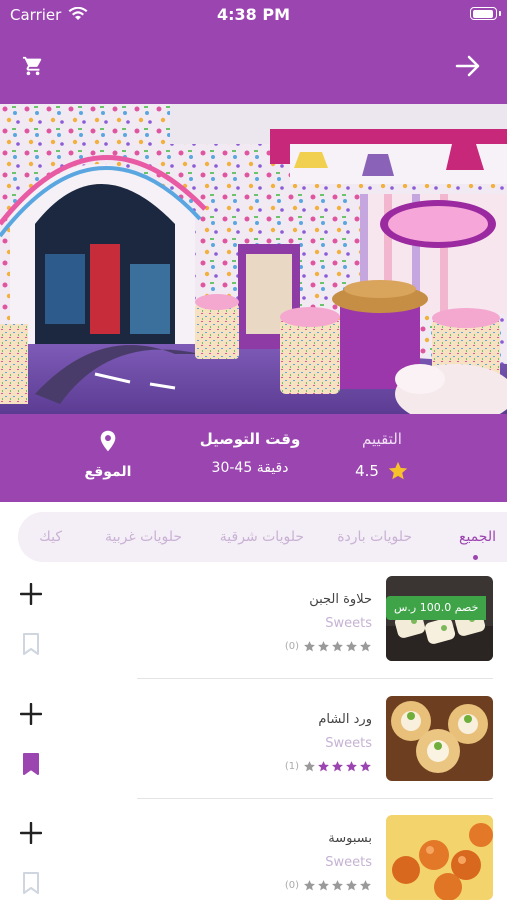 This screenshot has height=900, width=507. Describe the element at coordinates (374, 537) in the screenshot. I see `tab-cold-sweets: حلويات باردة` at that location.